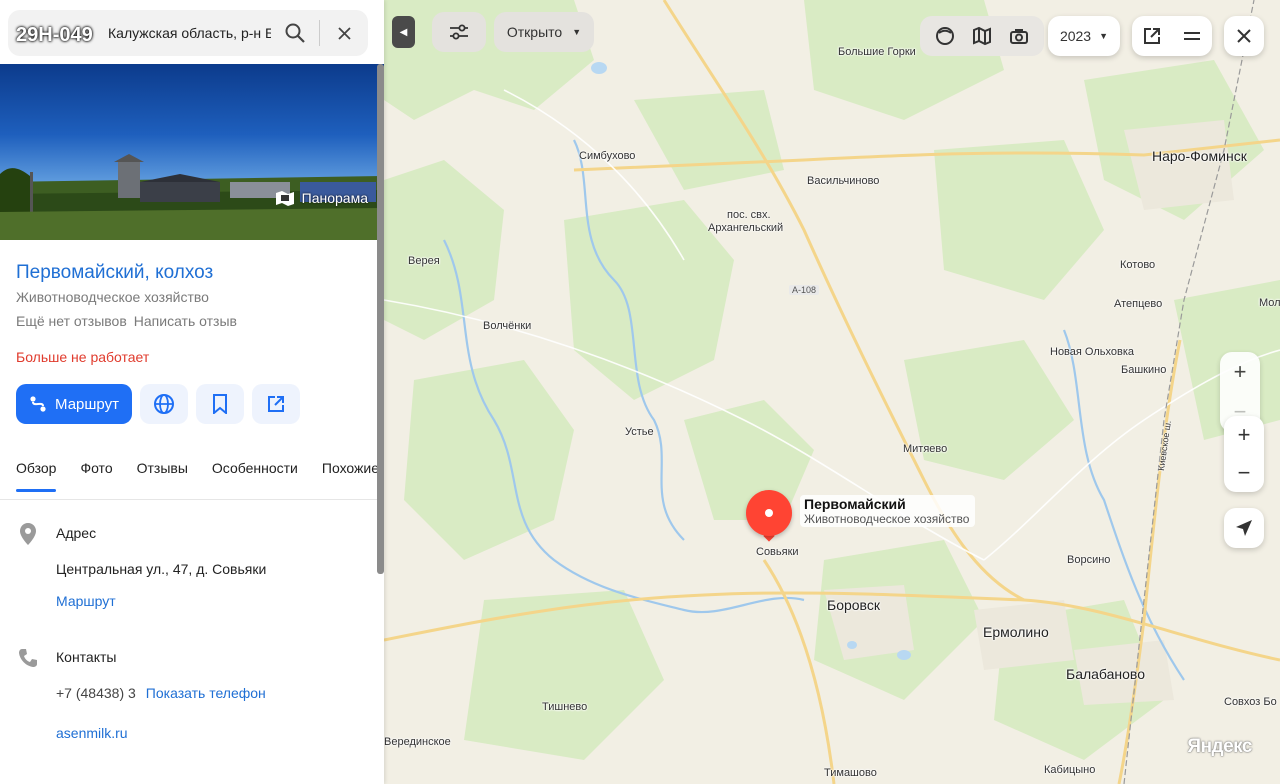 This screenshot has width=1280, height=784. Describe the element at coordinates (38, 404) in the screenshot. I see `route-icon` at that location.